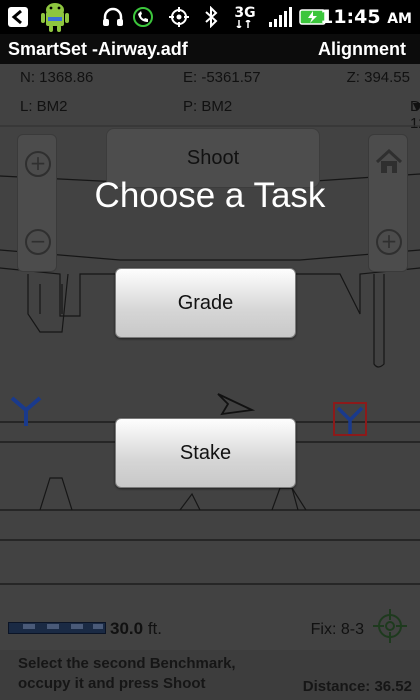 Image resolution: width=420 pixels, height=700 pixels. Describe the element at coordinates (350, 17) in the screenshot. I see `clock-time: 11:45` at that location.